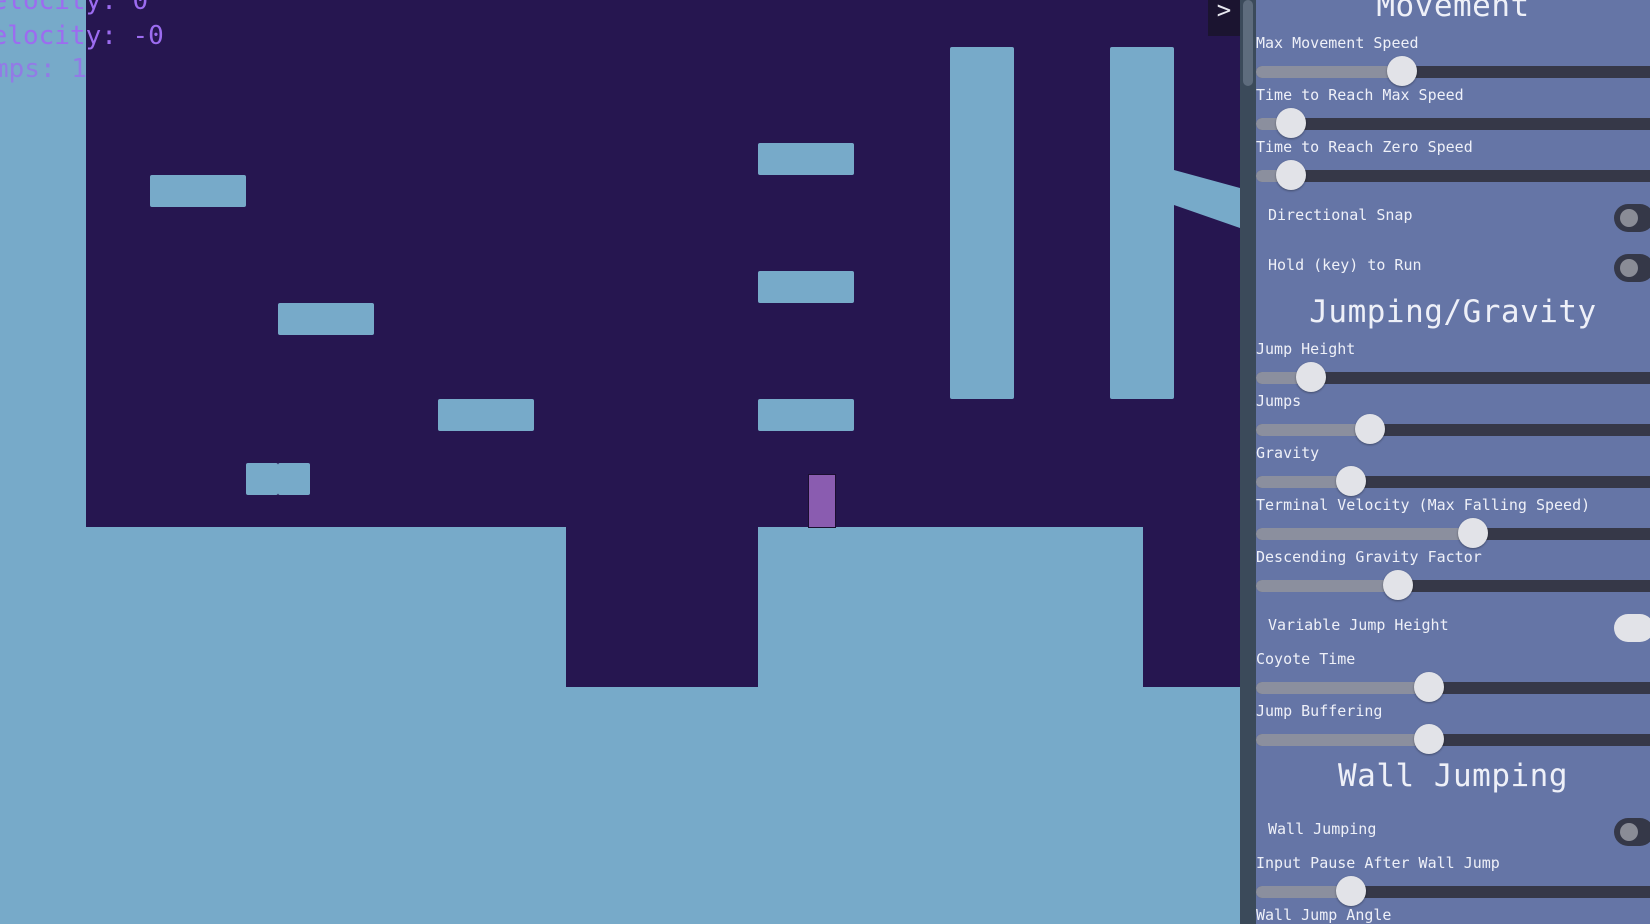  I want to click on accel-time-label: Time to Reach Max Speed, so click(1360, 95).